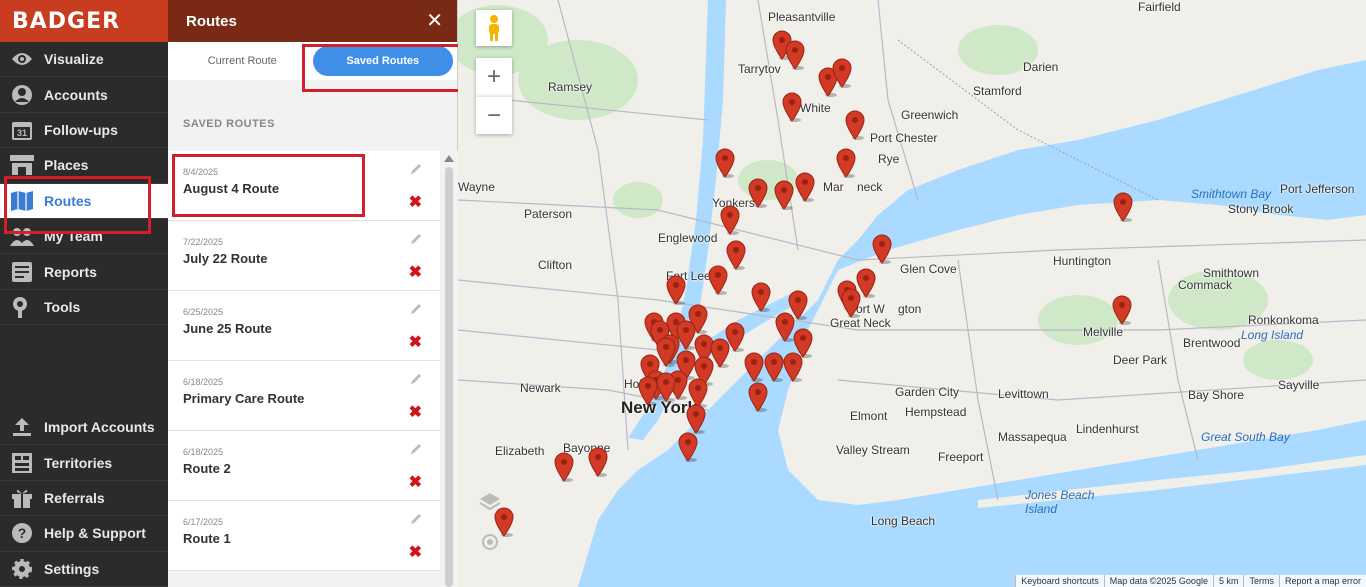 The width and height of the screenshot is (1366, 587). I want to click on sidebar-item-tools: Tools, so click(84, 308).